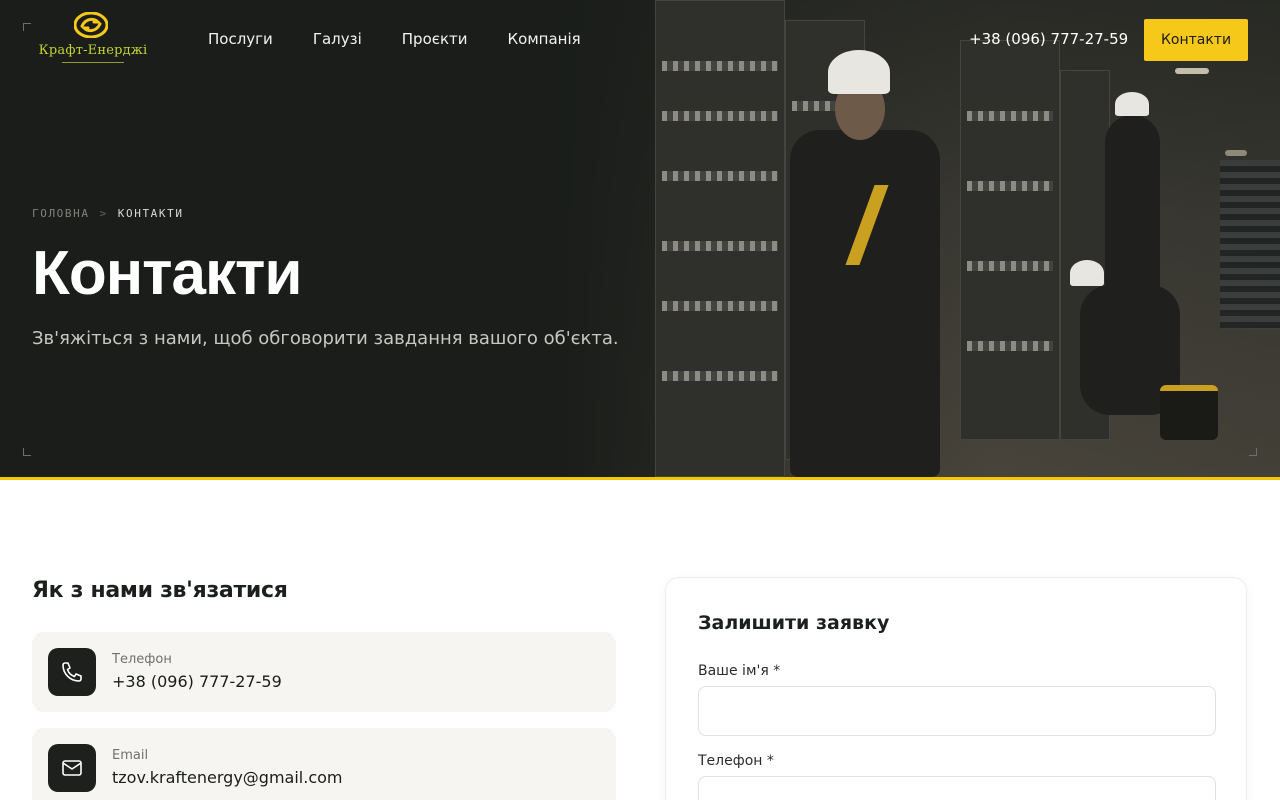 The image size is (1280, 800). I want to click on phone-field-label: Телефон *, so click(736, 761).